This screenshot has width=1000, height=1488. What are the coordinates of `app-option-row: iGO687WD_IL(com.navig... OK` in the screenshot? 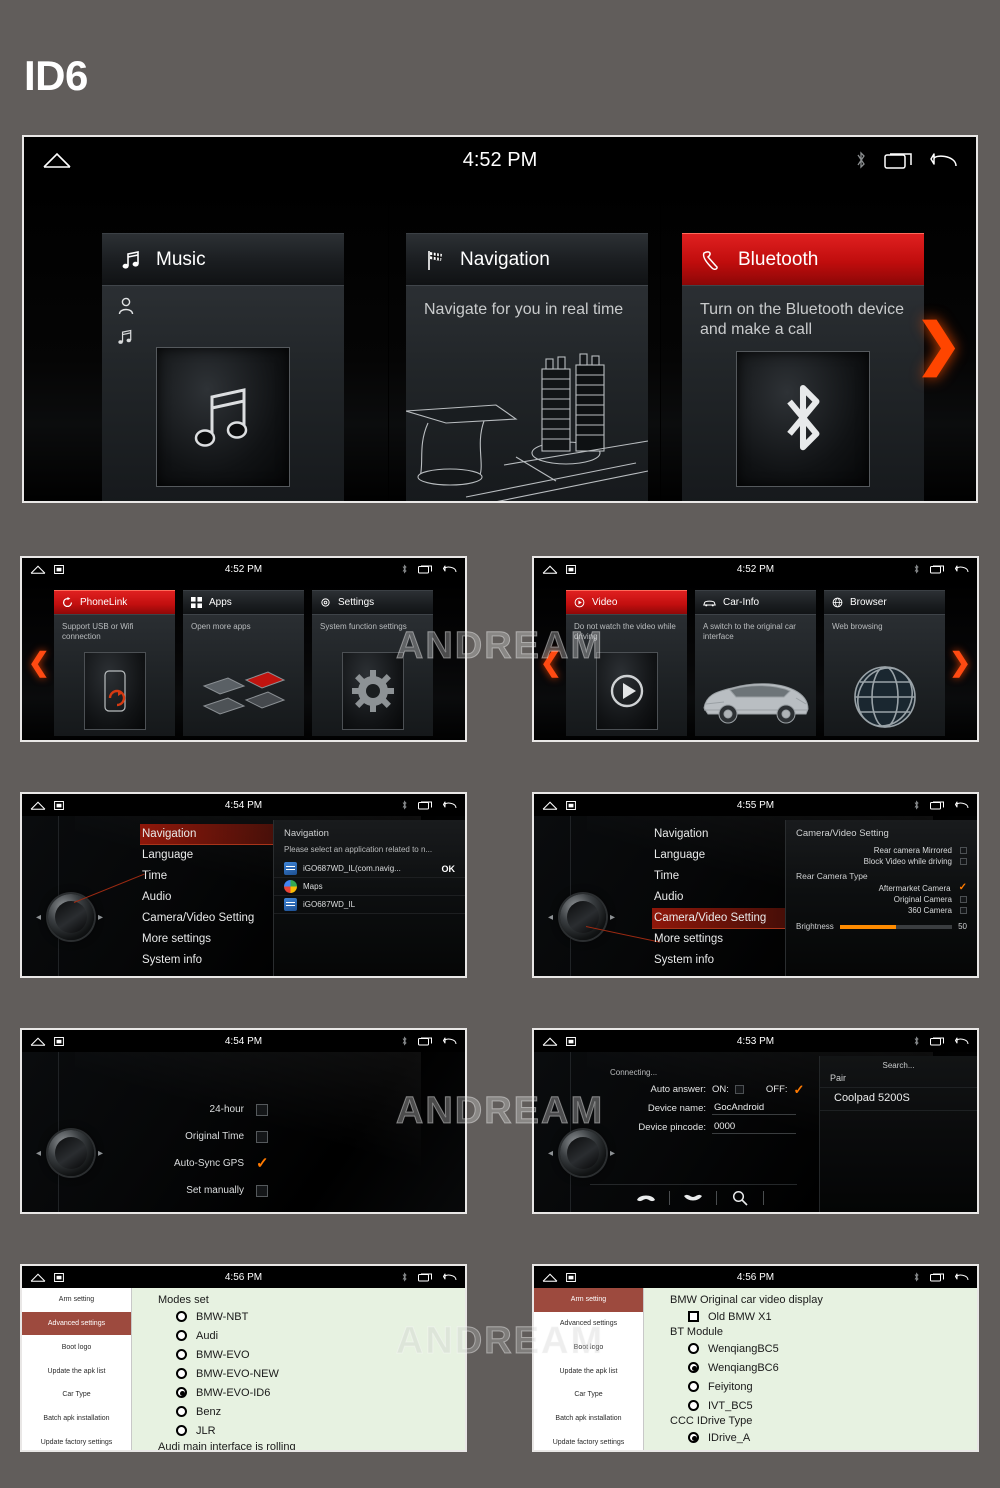 It's located at (369, 869).